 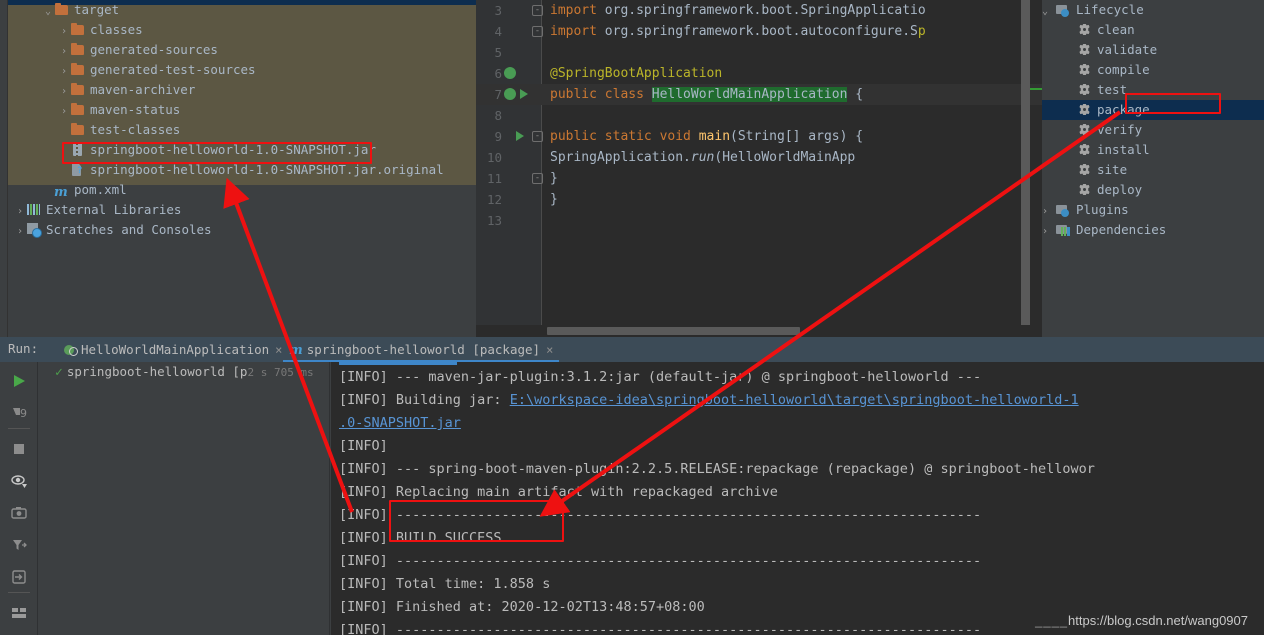 What do you see at coordinates (1116, 29) in the screenshot?
I see `maven-row-label: clean` at bounding box center [1116, 29].